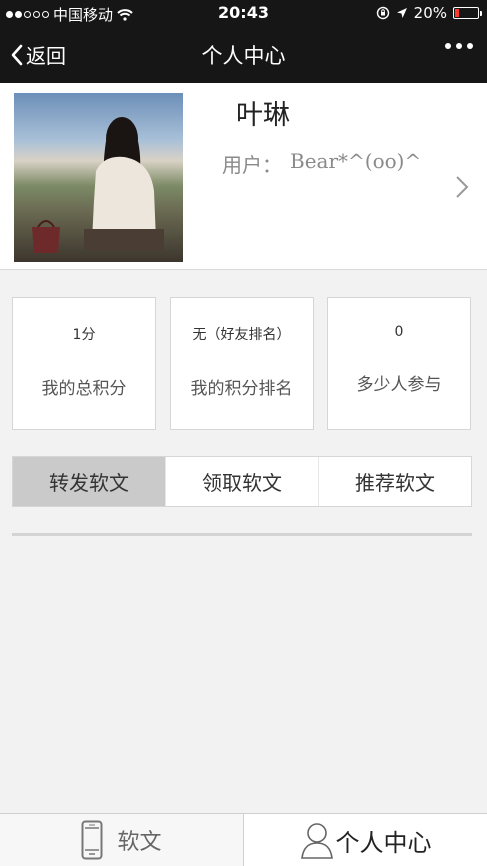 This screenshot has width=487, height=866. I want to click on article-tabs: 转发软文 领取软文 推荐软文, so click(242, 481).